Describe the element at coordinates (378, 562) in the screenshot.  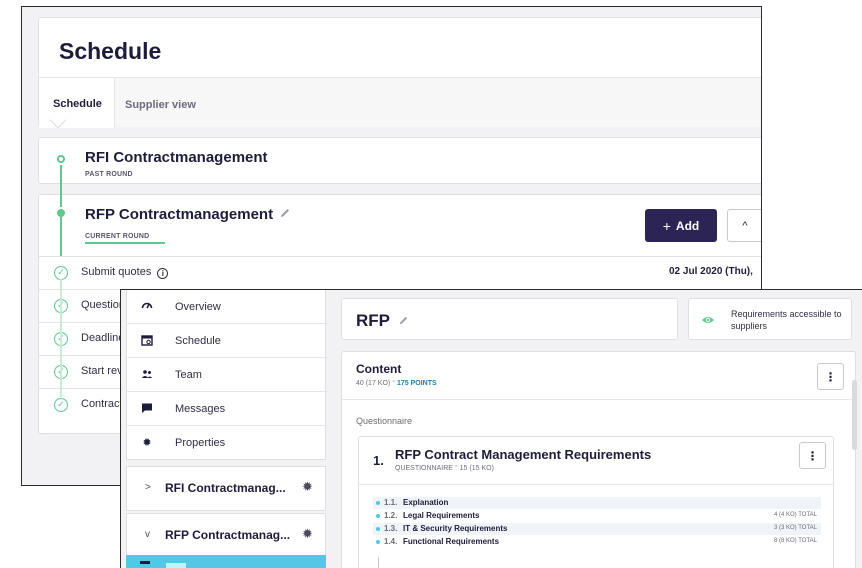
I see `tree-line` at that location.